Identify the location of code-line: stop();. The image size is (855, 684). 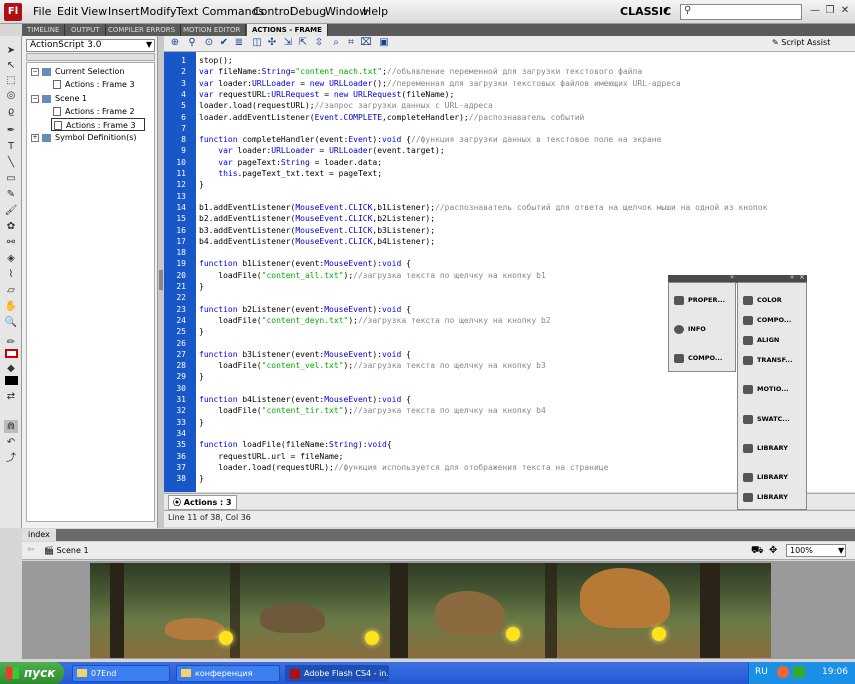
(216, 60).